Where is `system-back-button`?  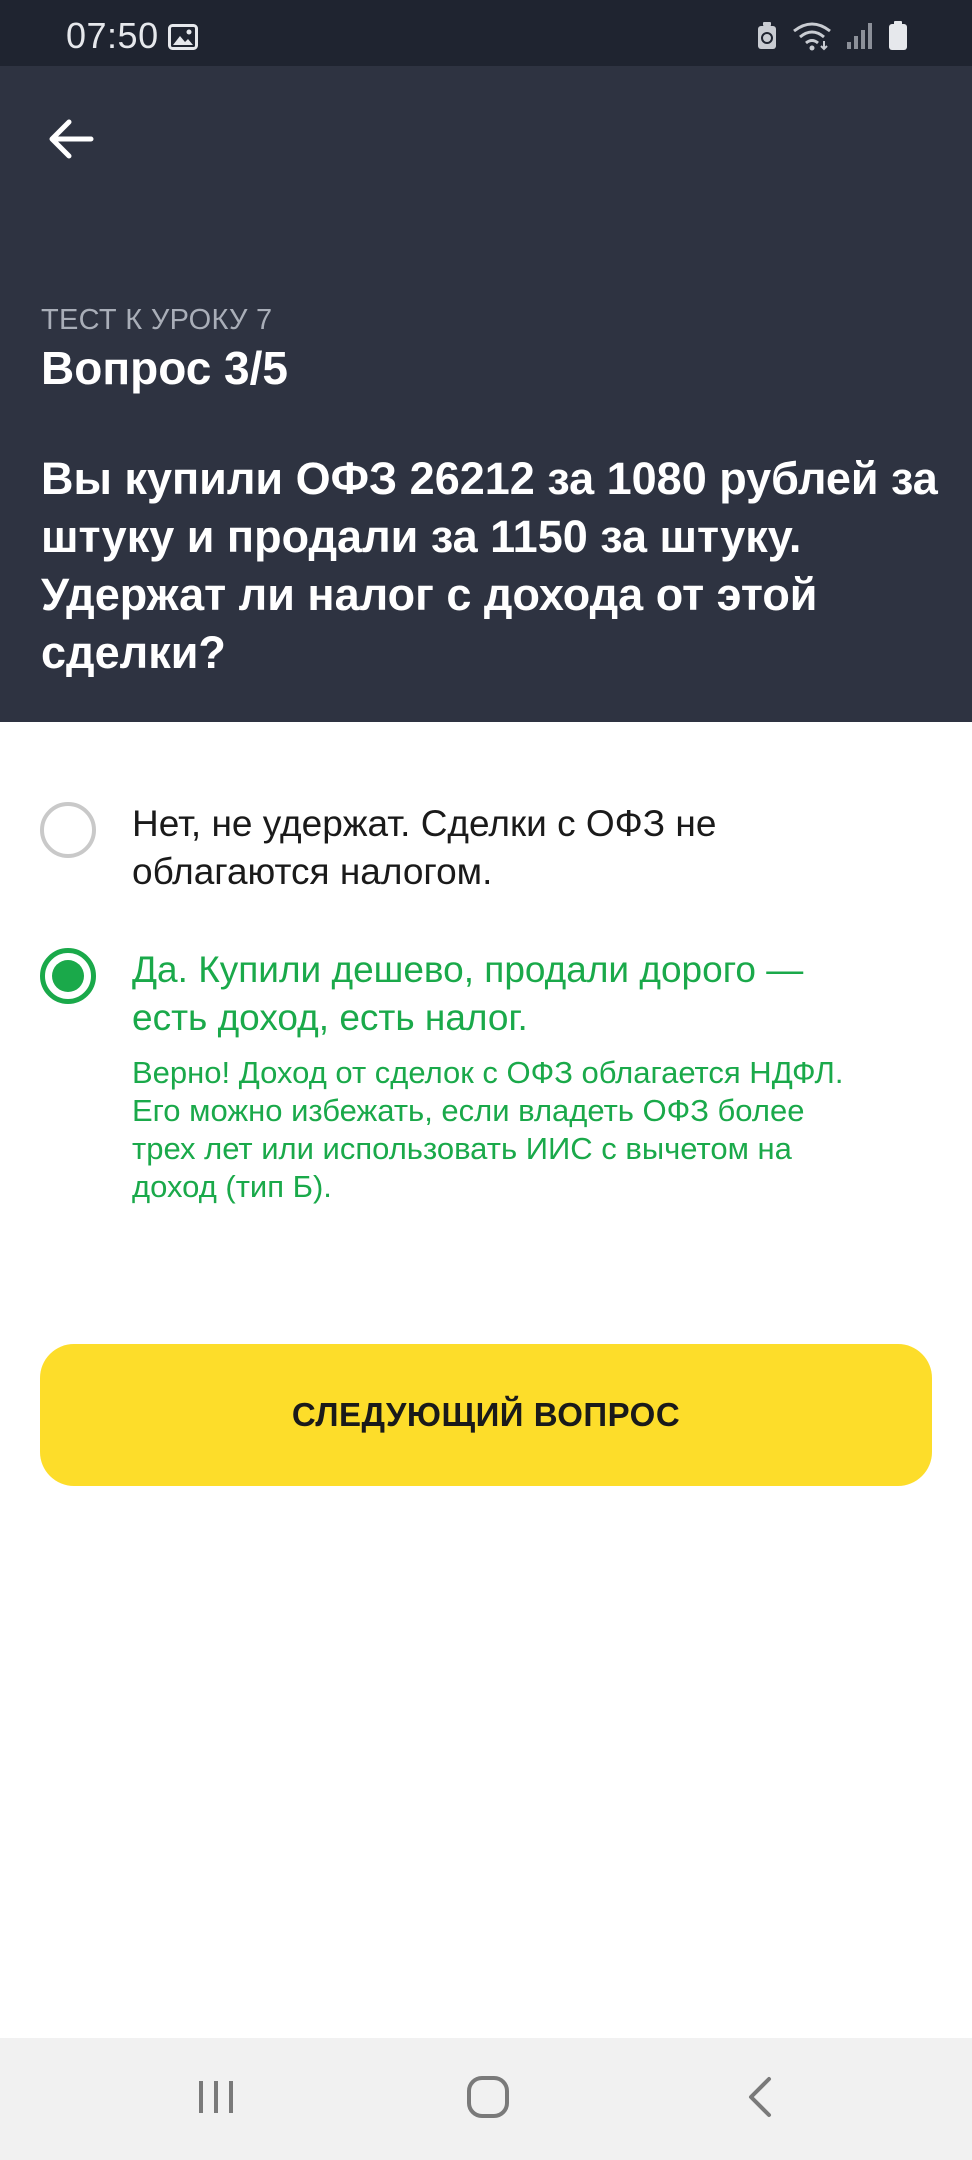
system-back-button is located at coordinates (760, 2099).